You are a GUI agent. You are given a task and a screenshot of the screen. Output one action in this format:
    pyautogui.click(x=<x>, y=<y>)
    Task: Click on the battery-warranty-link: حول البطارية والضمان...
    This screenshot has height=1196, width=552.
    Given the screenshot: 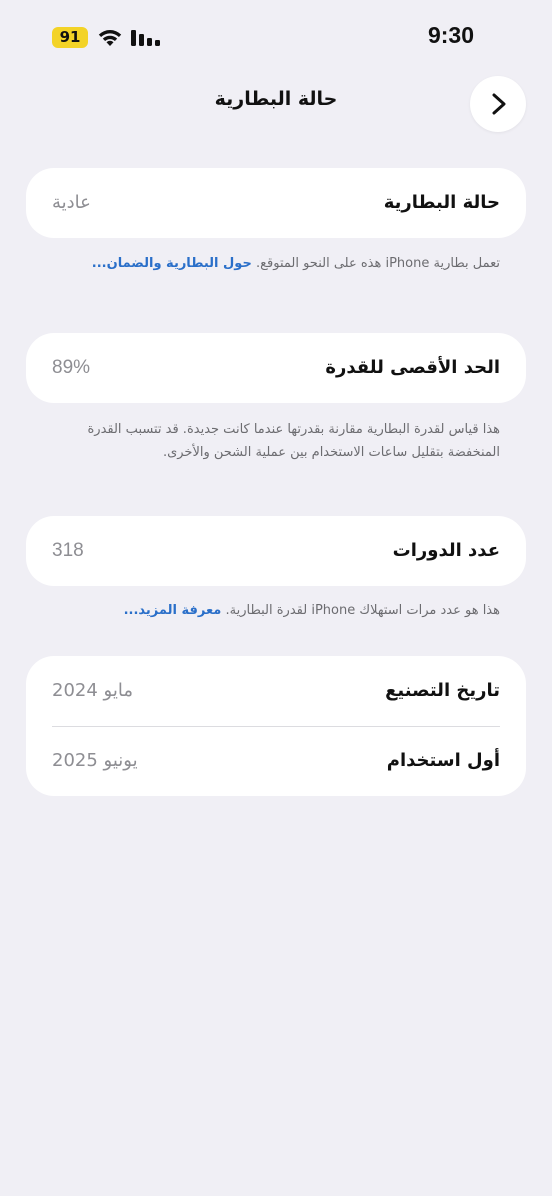 What is the action you would take?
    pyautogui.click(x=172, y=263)
    